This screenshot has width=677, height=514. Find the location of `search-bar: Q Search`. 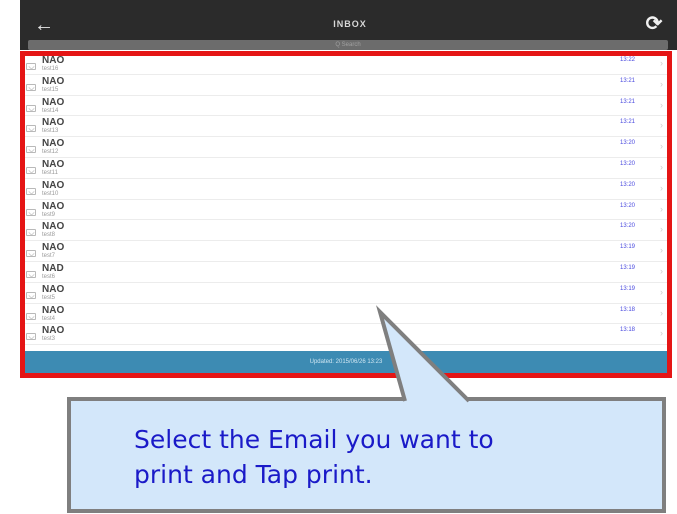

search-bar: Q Search is located at coordinates (348, 45).